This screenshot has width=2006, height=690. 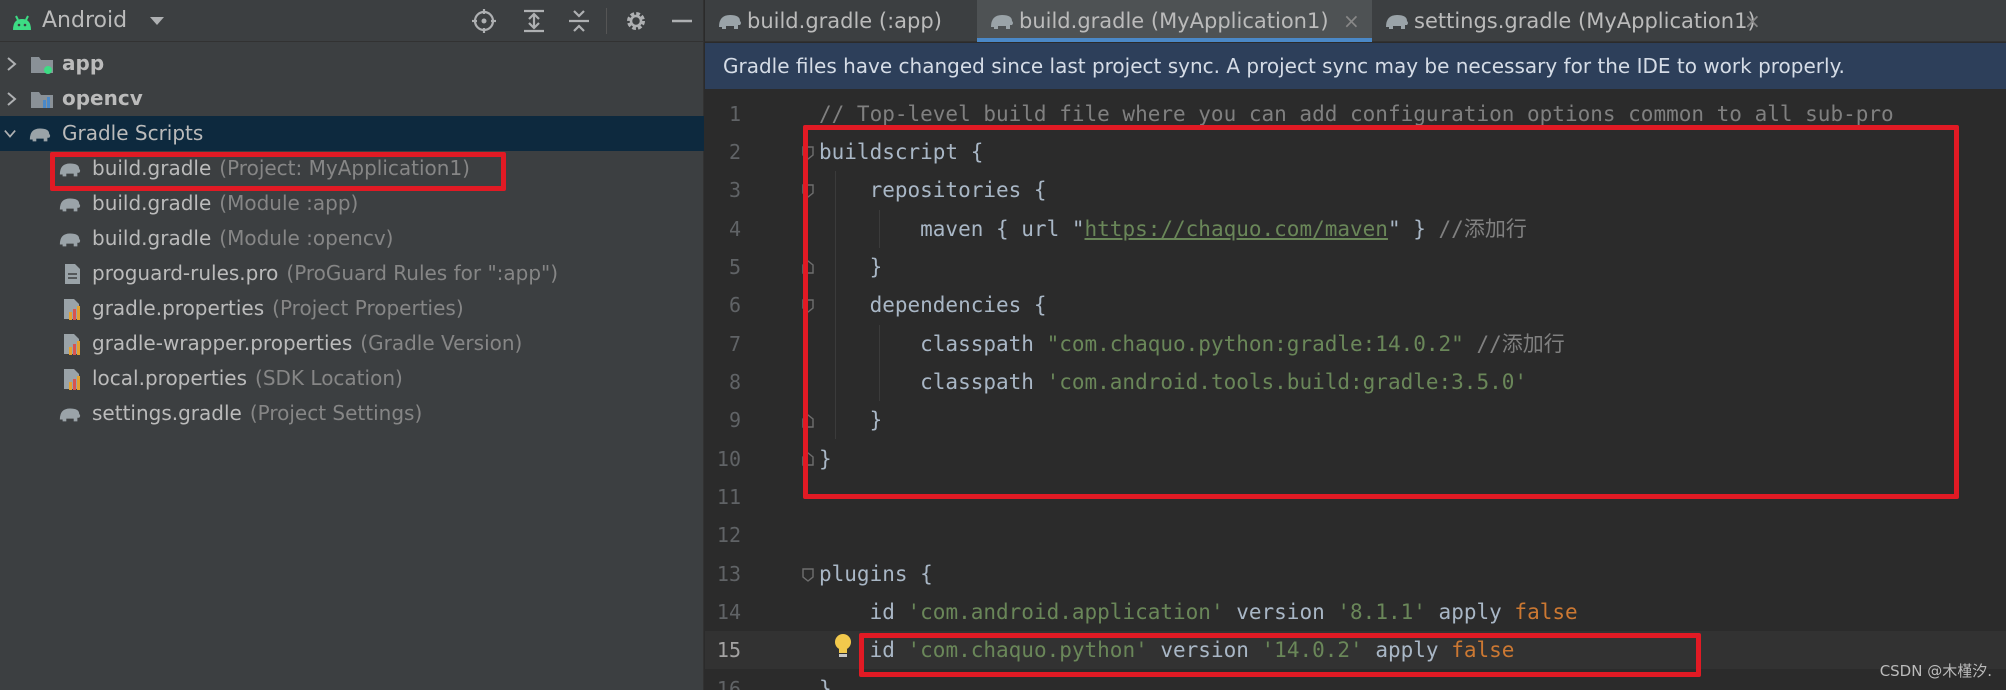 I want to click on highlight-box-project-build-gradle, so click(x=278, y=171).